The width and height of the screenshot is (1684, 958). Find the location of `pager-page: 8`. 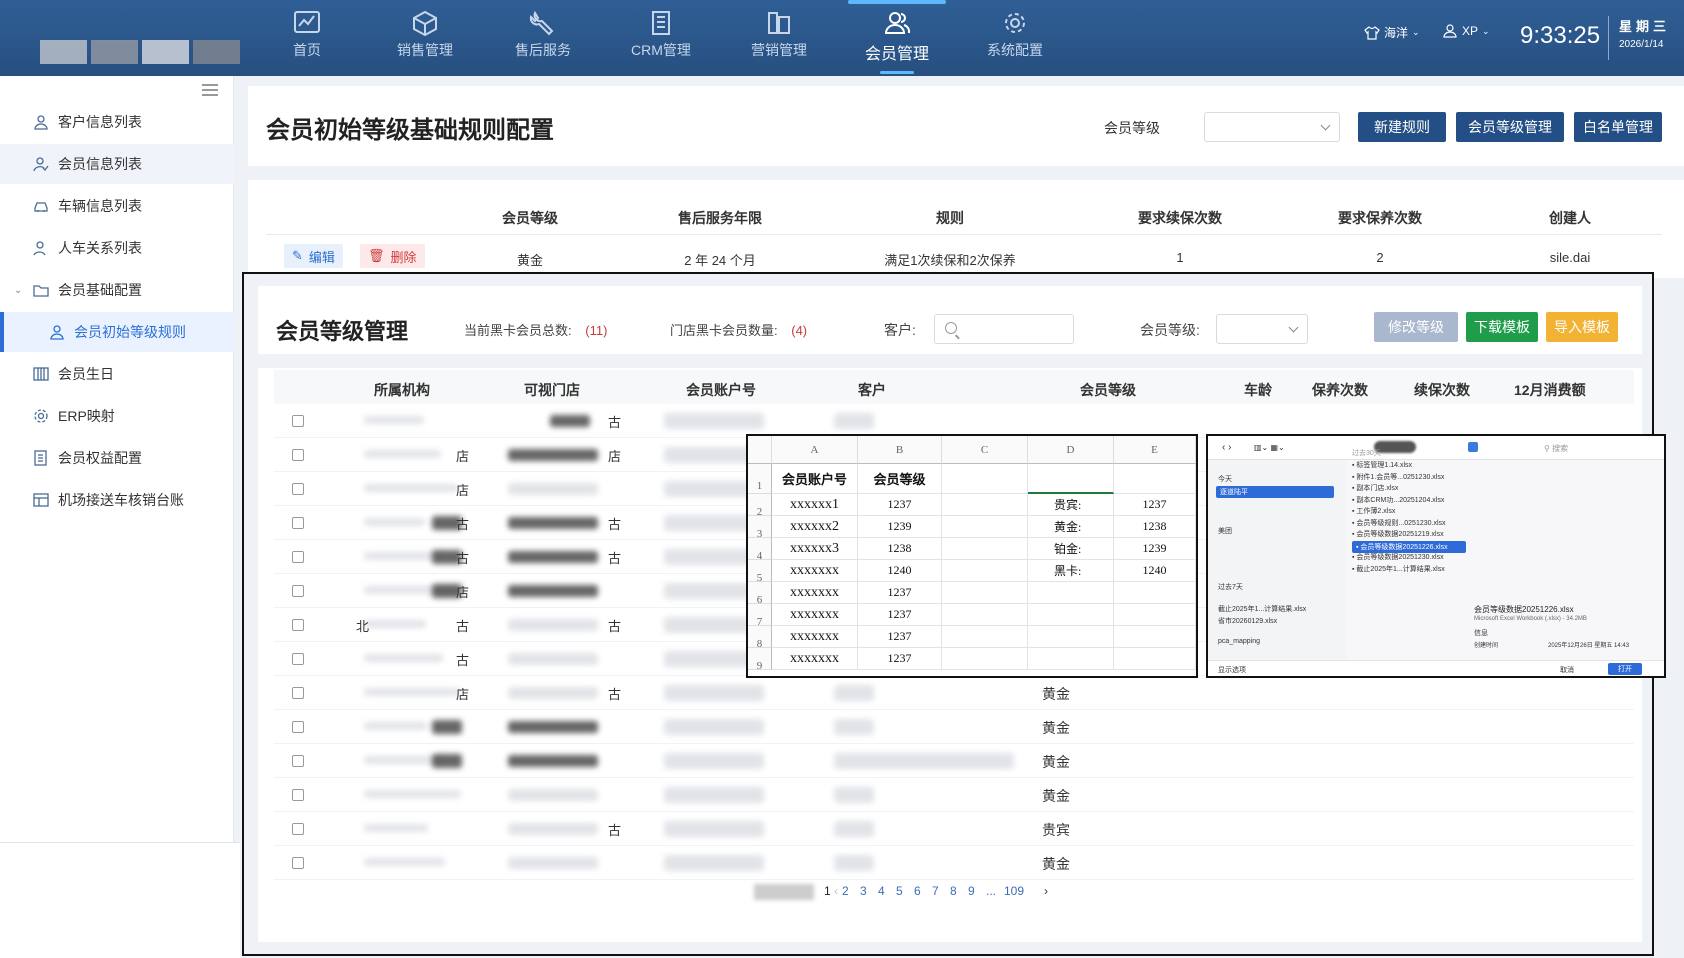

pager-page: 8 is located at coordinates (953, 891).